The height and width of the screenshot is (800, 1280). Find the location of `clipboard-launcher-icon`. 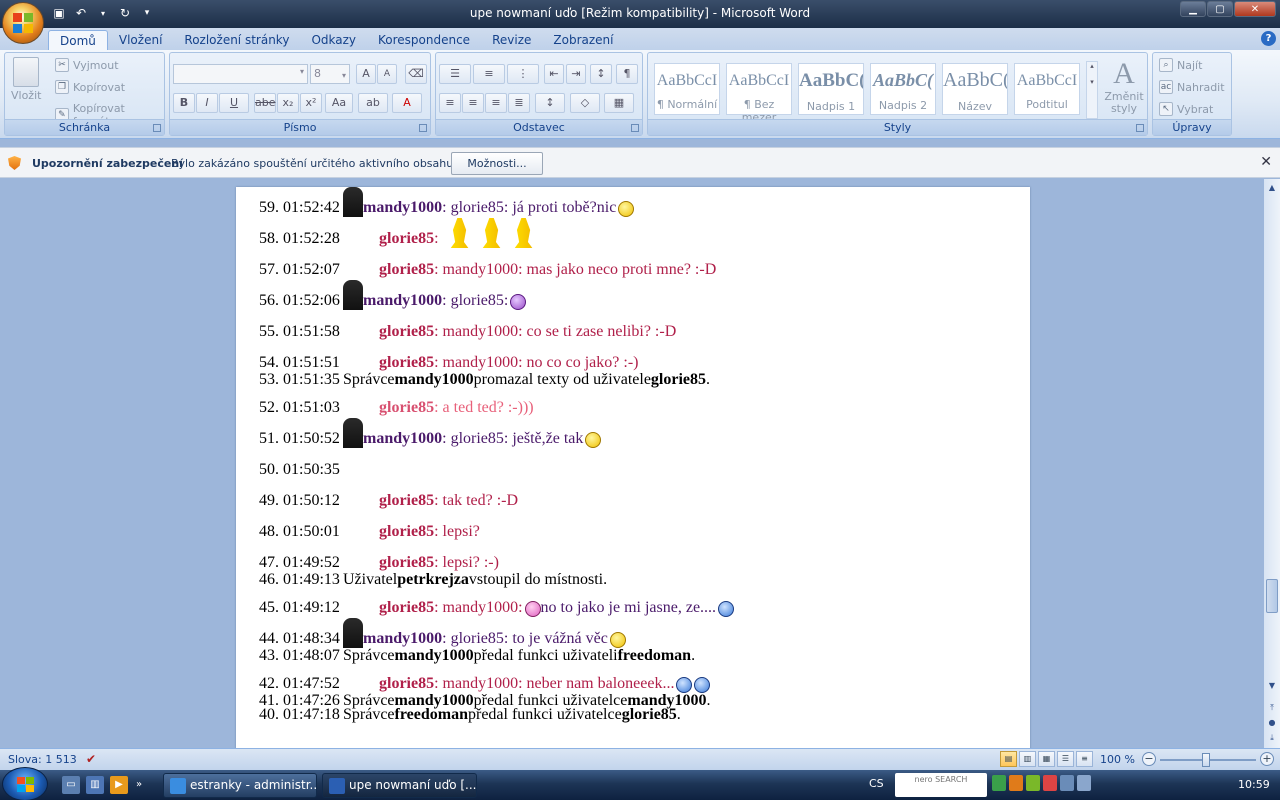

clipboard-launcher-icon is located at coordinates (157, 128).